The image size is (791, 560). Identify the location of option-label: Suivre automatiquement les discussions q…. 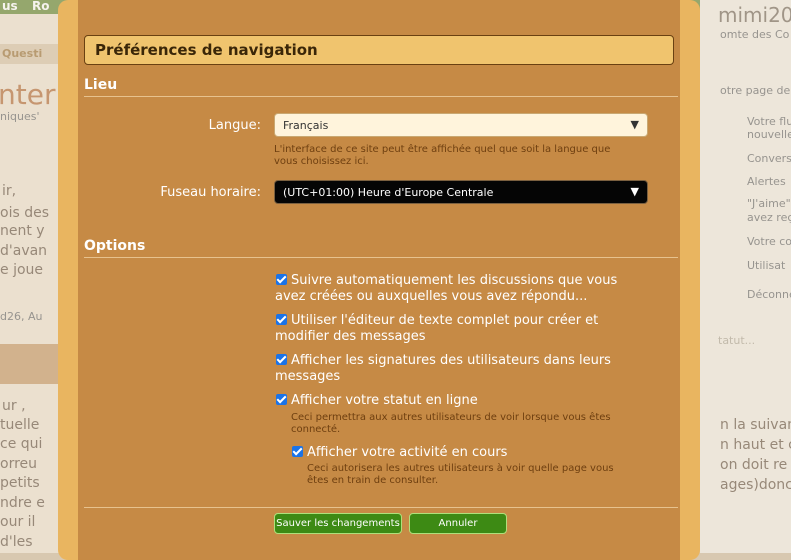
(454, 280).